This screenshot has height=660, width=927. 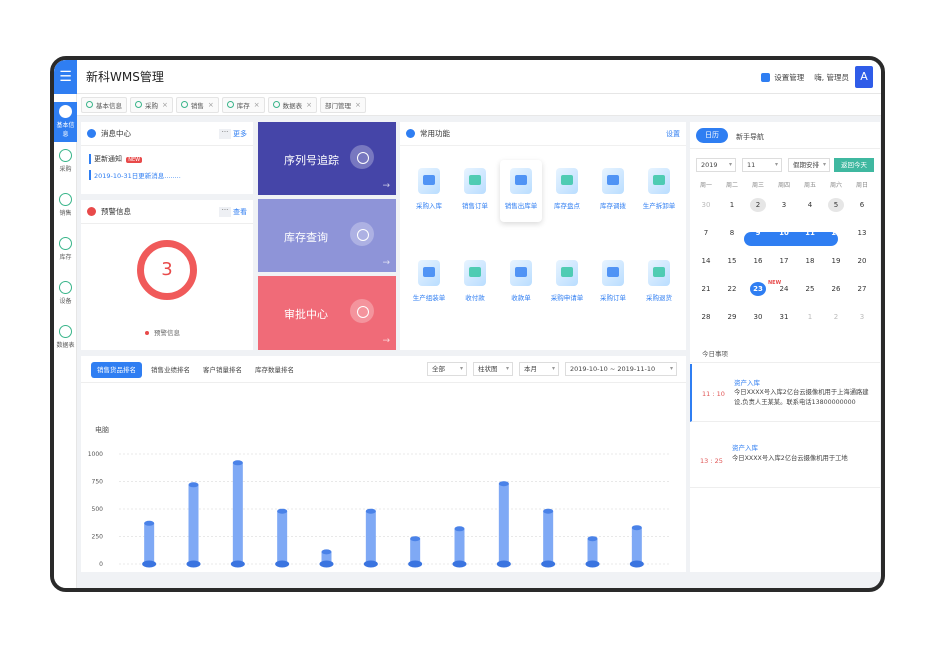 What do you see at coordinates (613, 281) in the screenshot?
I see `function-item: 采购订单` at bounding box center [613, 281].